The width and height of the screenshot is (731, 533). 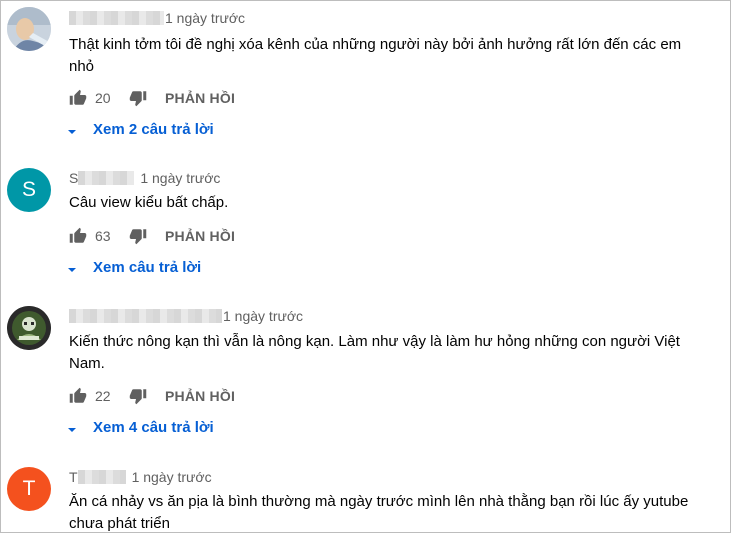 I want to click on comment-meta: T 1 ngày trước, so click(x=140, y=477).